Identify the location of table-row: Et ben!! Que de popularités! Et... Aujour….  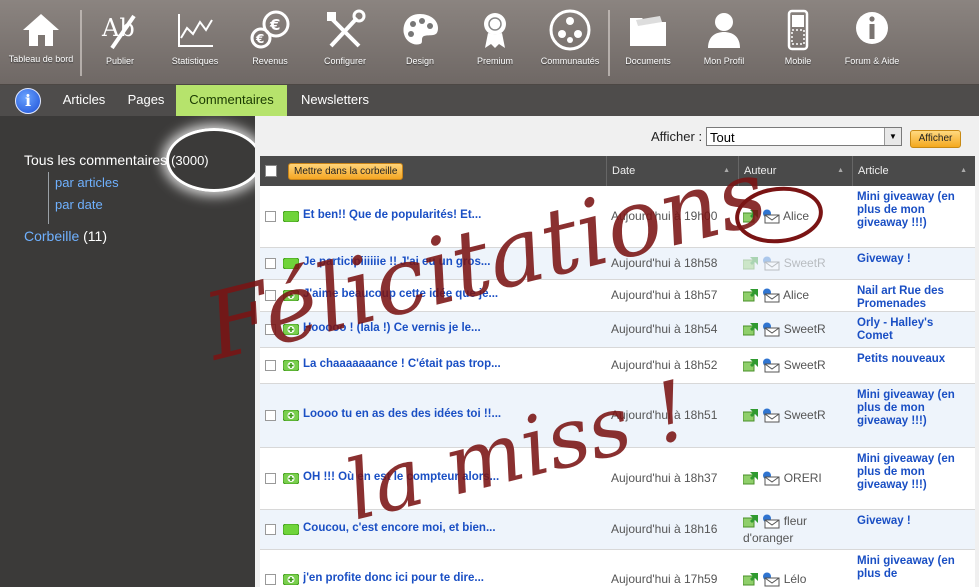
(617, 217).